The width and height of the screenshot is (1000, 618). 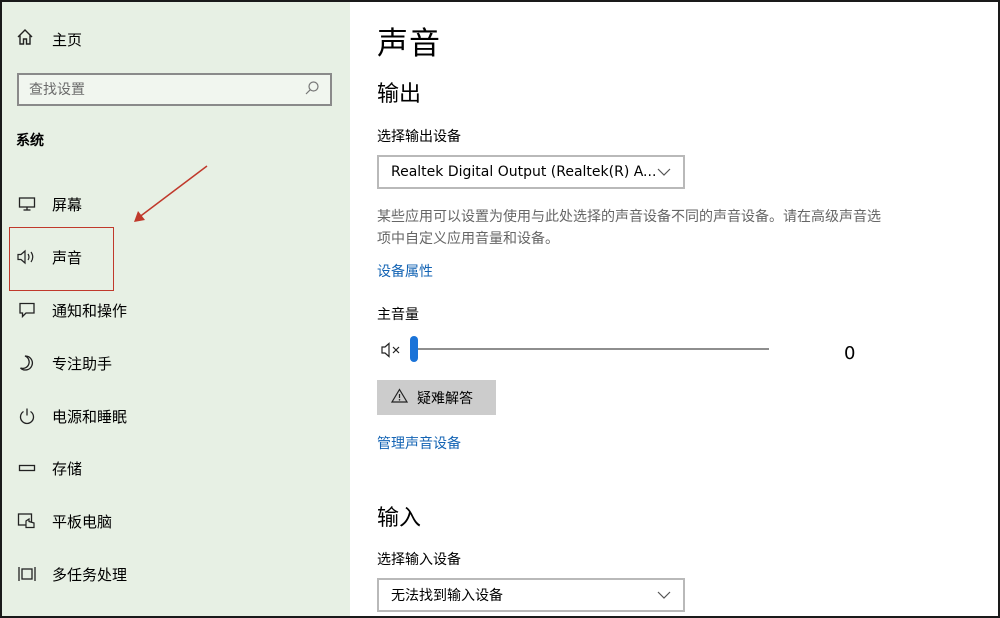 I want to click on warning-icon, so click(x=399, y=397).